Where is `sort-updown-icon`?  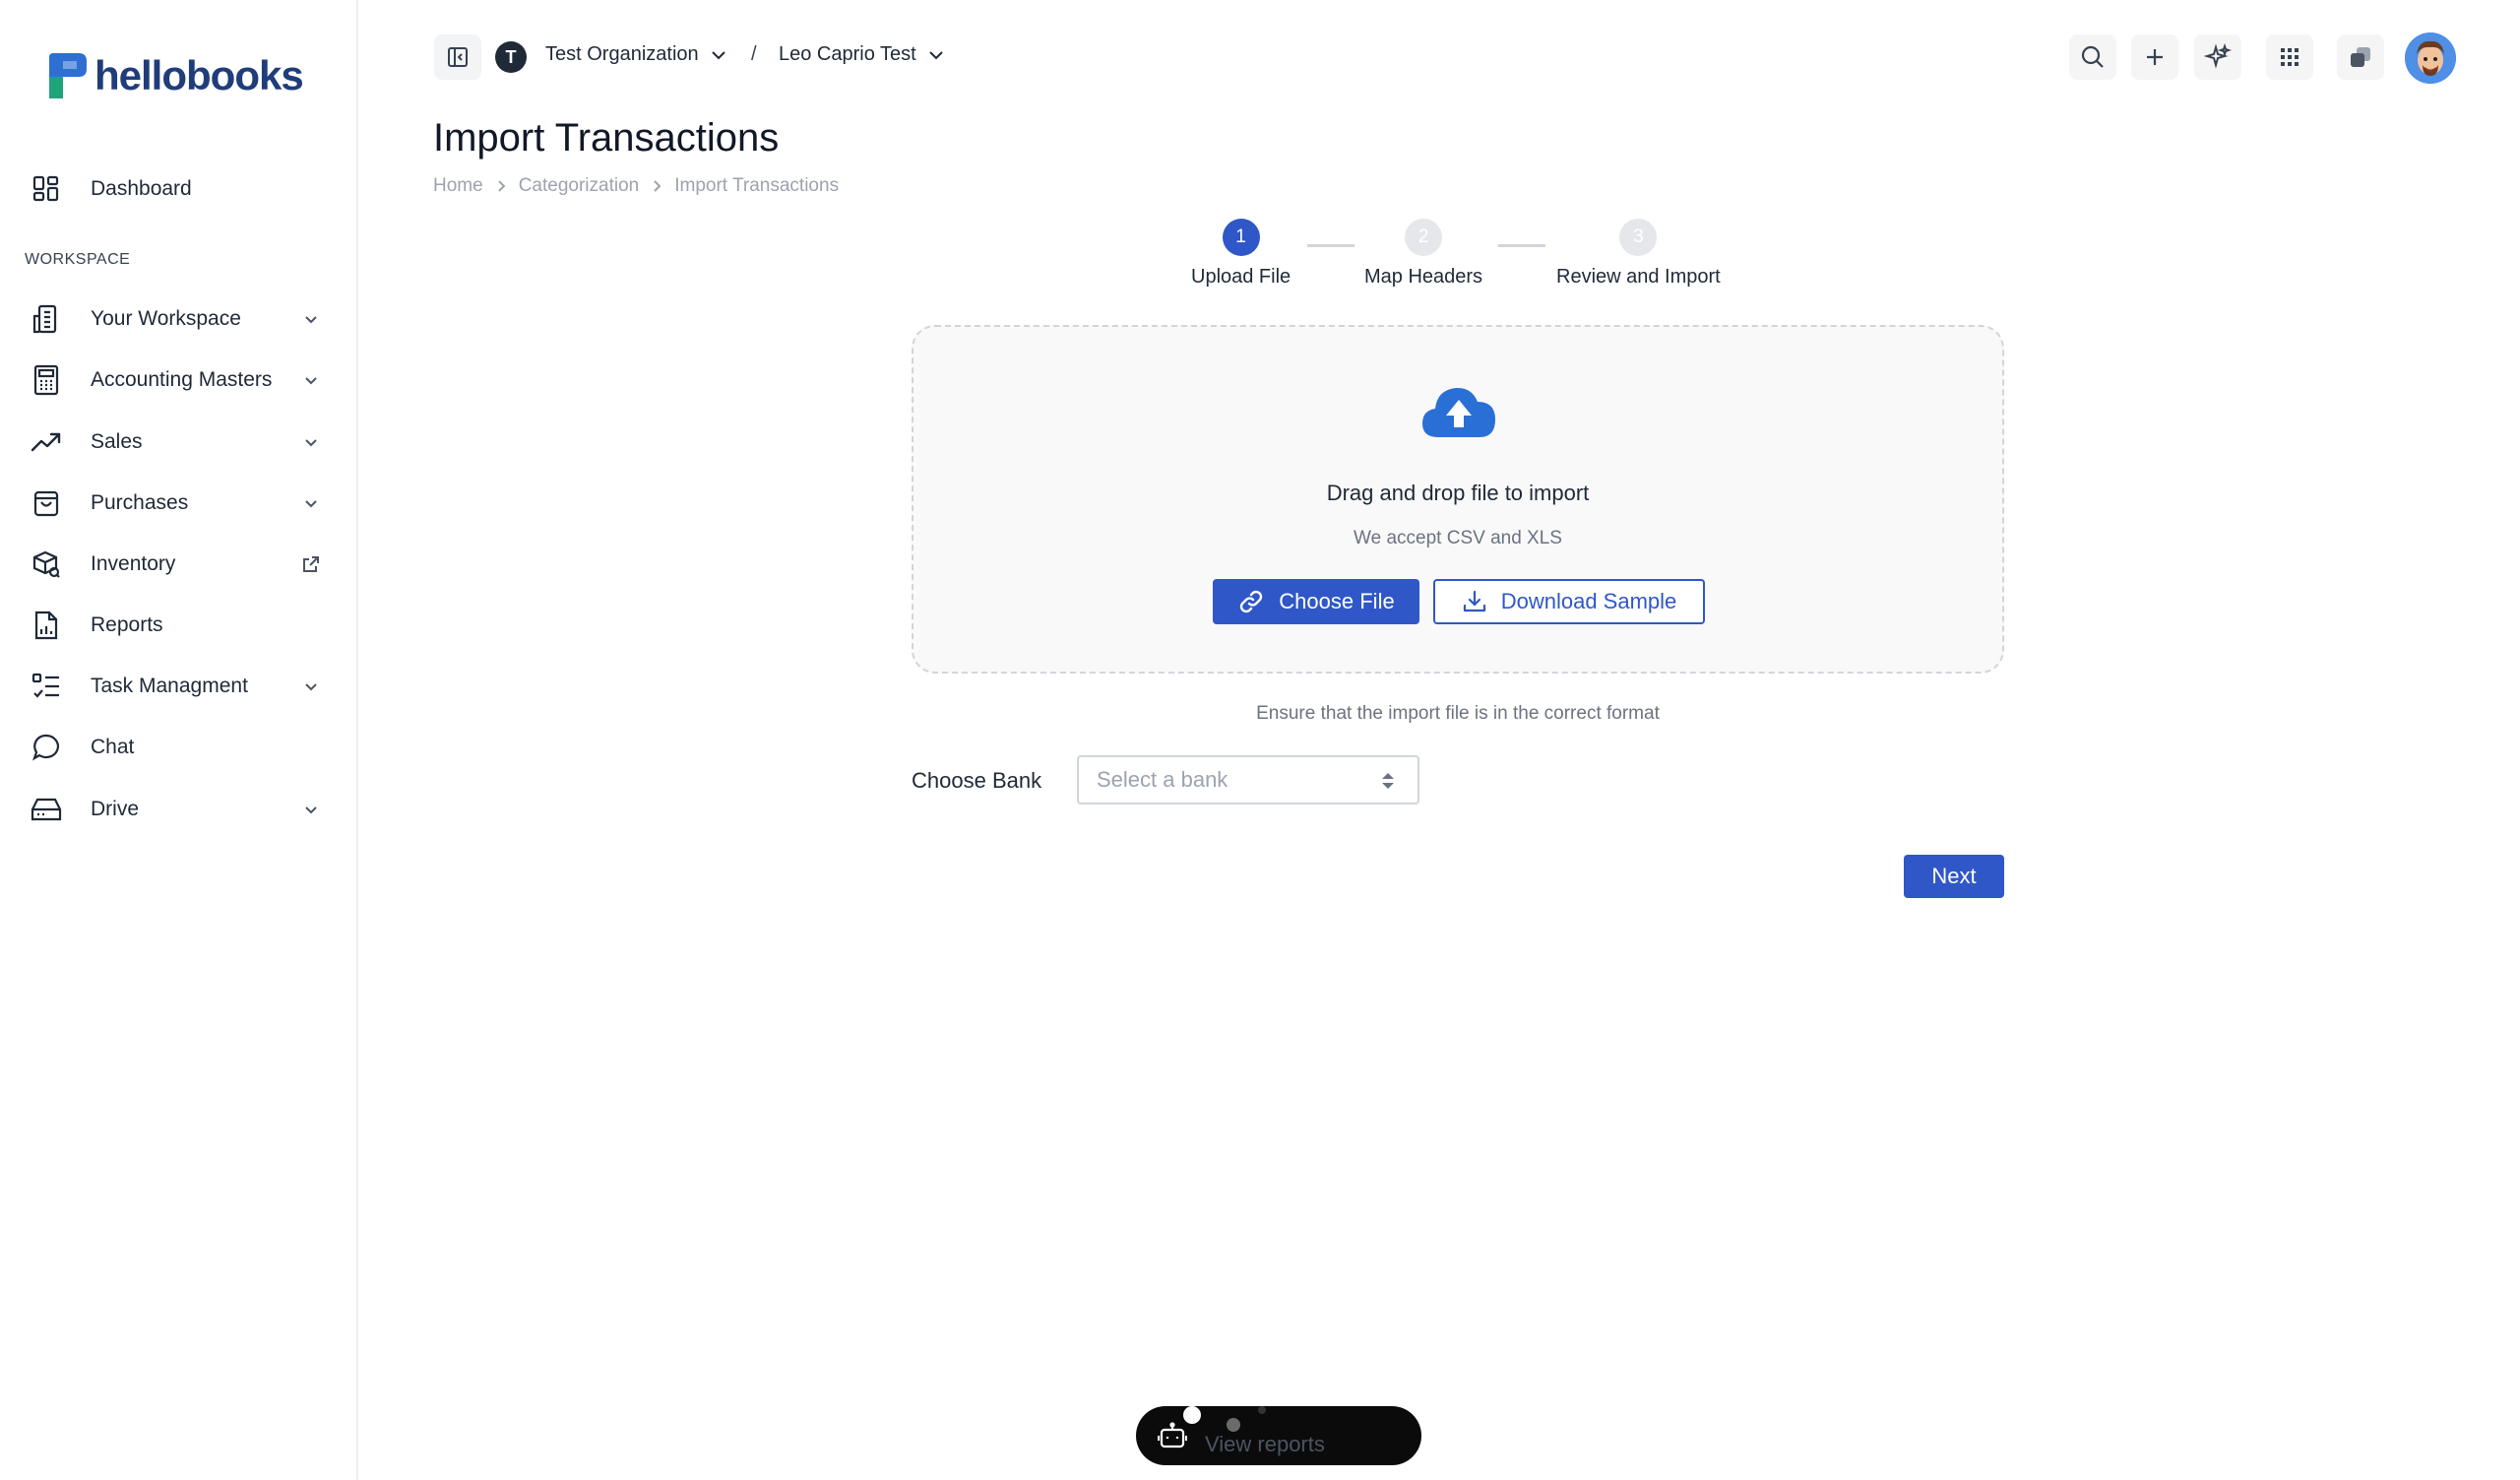
sort-updown-icon is located at coordinates (1388, 781).